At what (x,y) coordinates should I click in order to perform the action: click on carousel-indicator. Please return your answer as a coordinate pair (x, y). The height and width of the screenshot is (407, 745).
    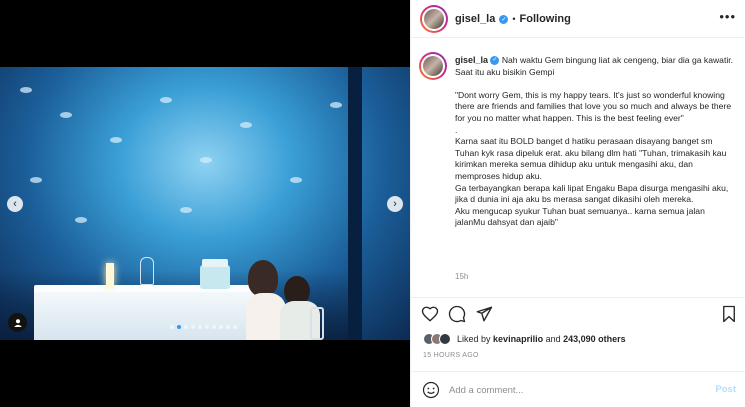
    Looking at the image, I should click on (203, 327).